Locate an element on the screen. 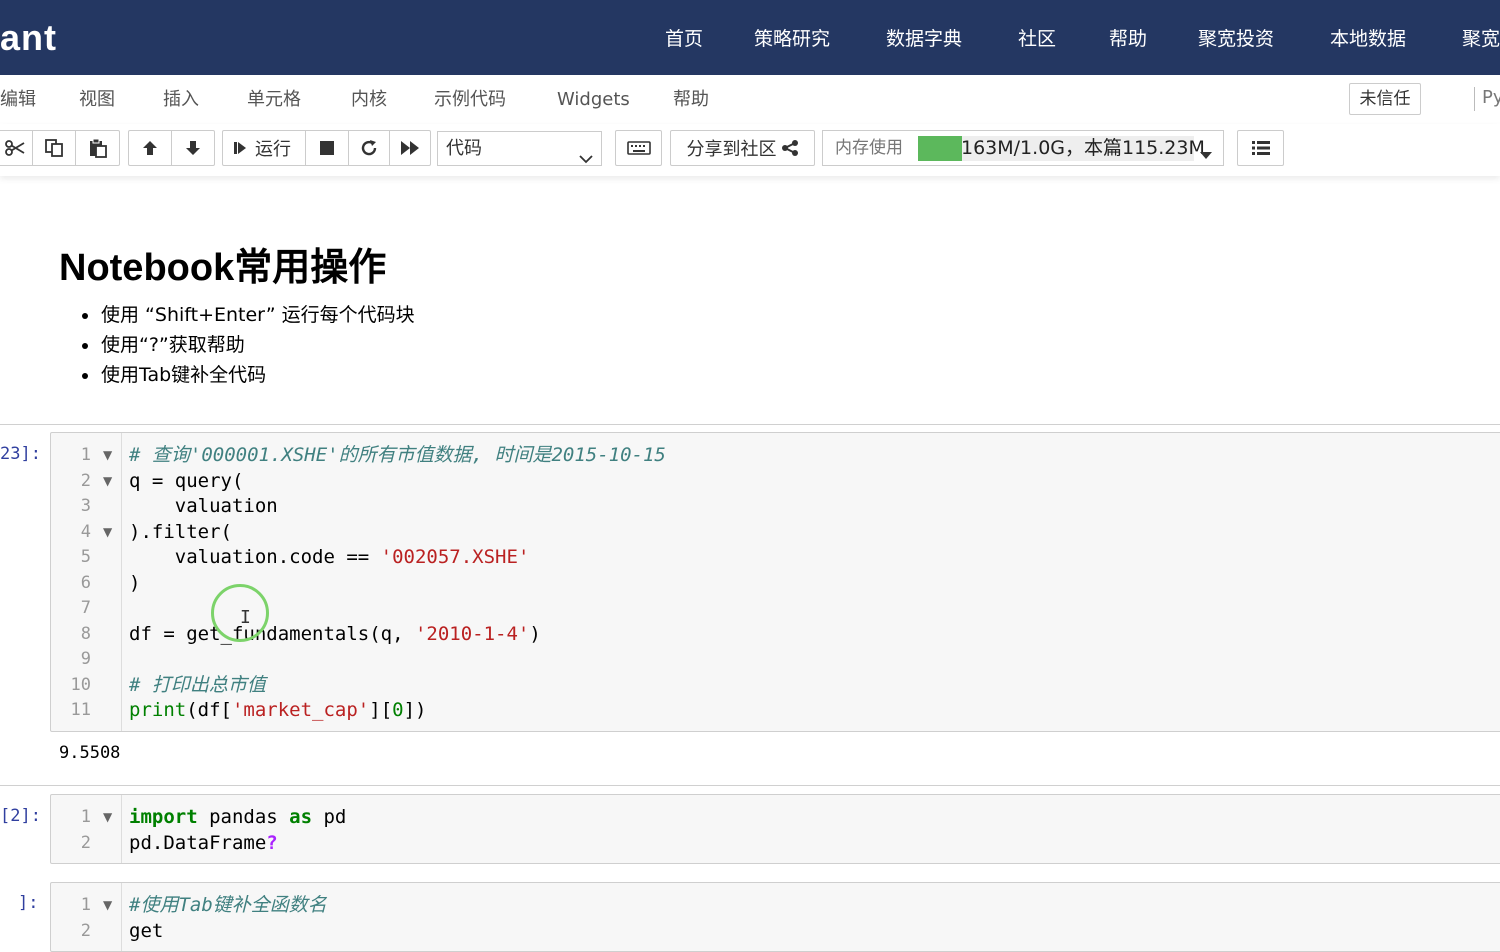  code-line: # 查询'000001.XSHE'的所有市值数据, 时间是2015-10-15 is located at coordinates (397, 455).